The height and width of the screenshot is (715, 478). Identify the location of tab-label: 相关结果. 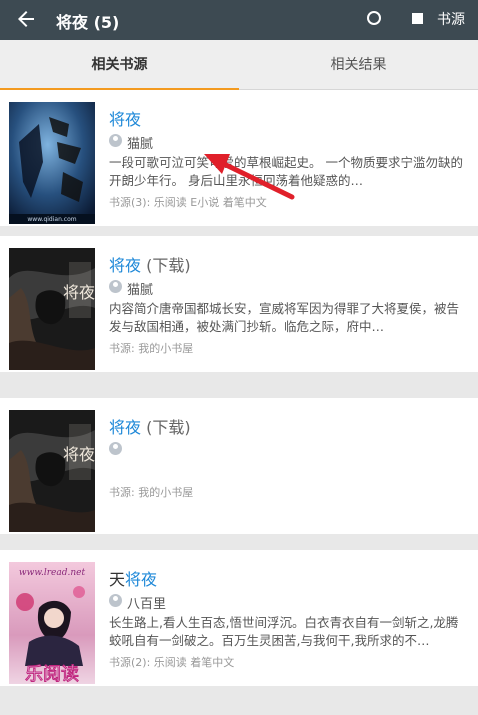
(358, 65).